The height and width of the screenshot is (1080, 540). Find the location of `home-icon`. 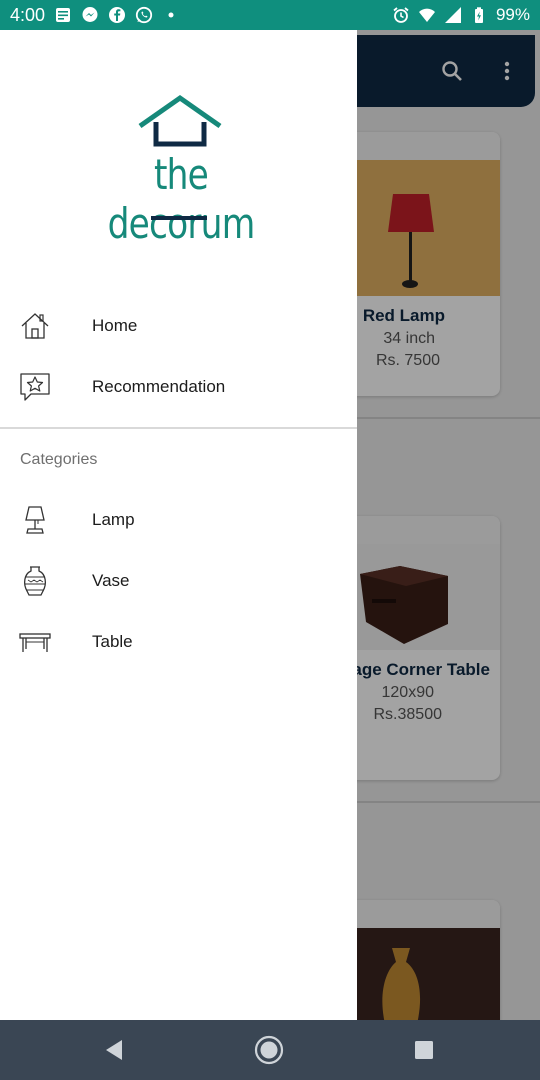

home-icon is located at coordinates (35, 326).